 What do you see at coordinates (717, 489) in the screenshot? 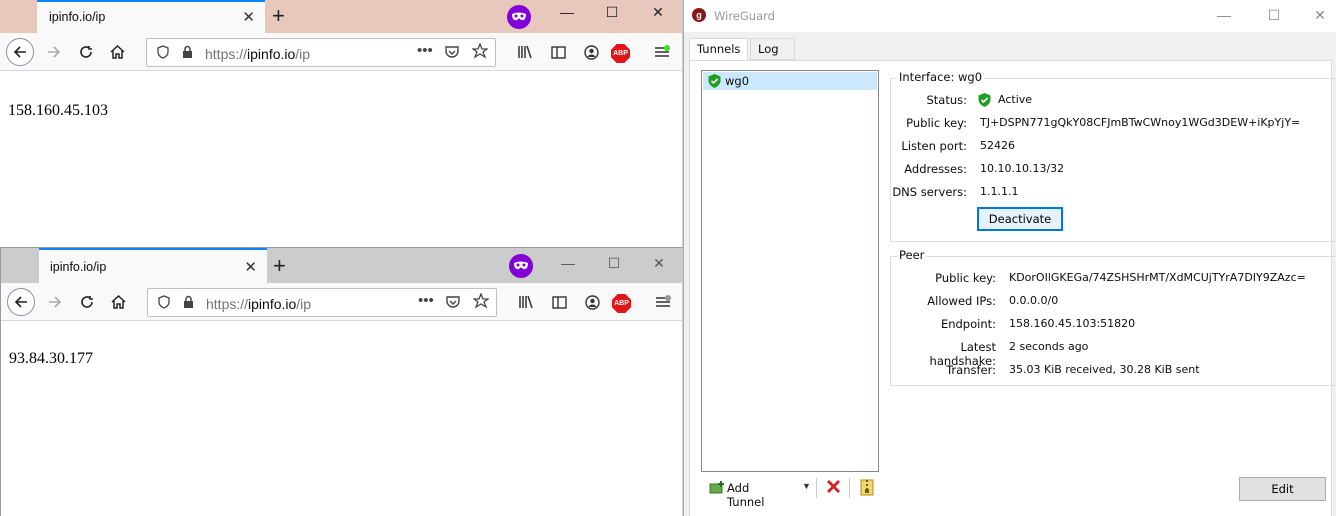
I see `add-tunnel-icon` at bounding box center [717, 489].